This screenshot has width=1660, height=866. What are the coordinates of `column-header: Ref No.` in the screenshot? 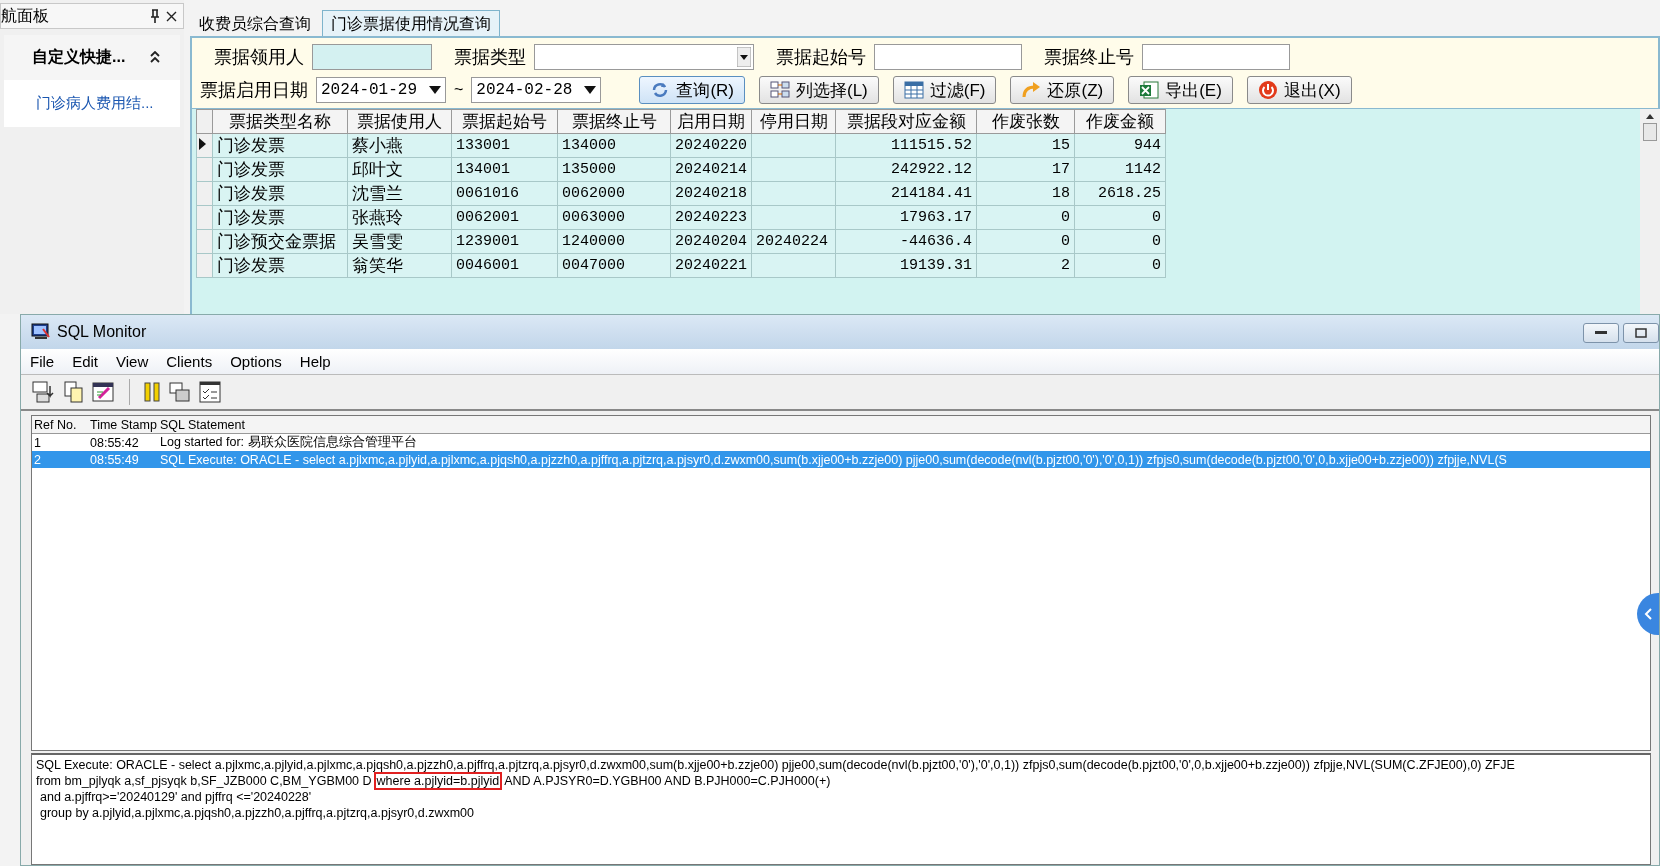 It's located at (58, 424).